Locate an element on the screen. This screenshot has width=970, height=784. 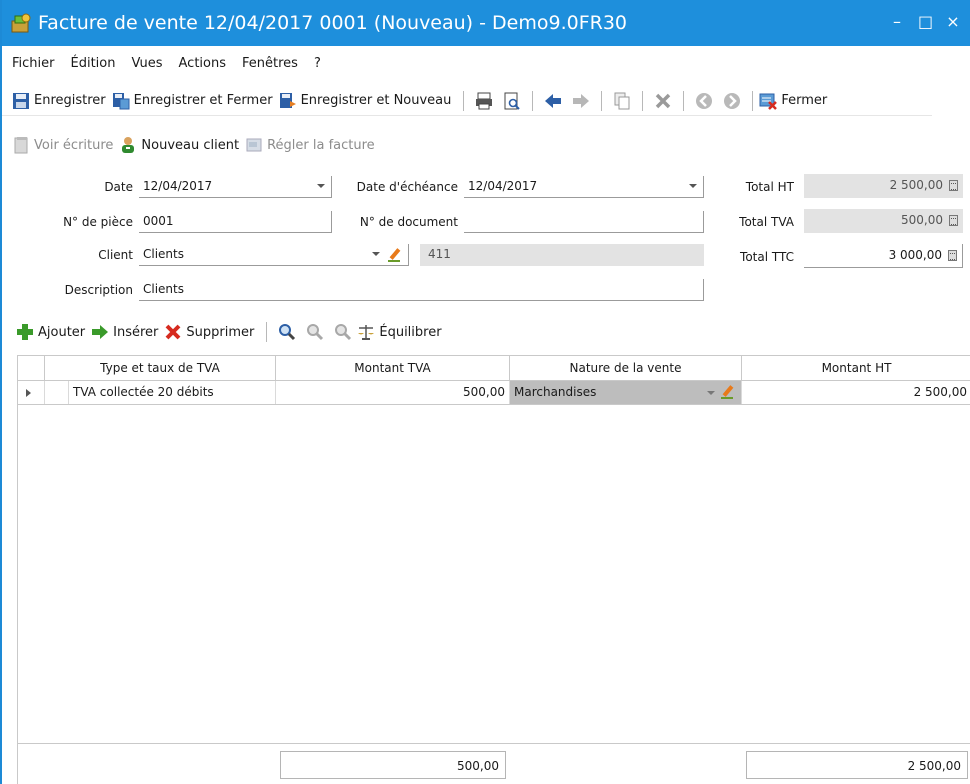
total-tva-field: 500,00 is located at coordinates (883, 221).